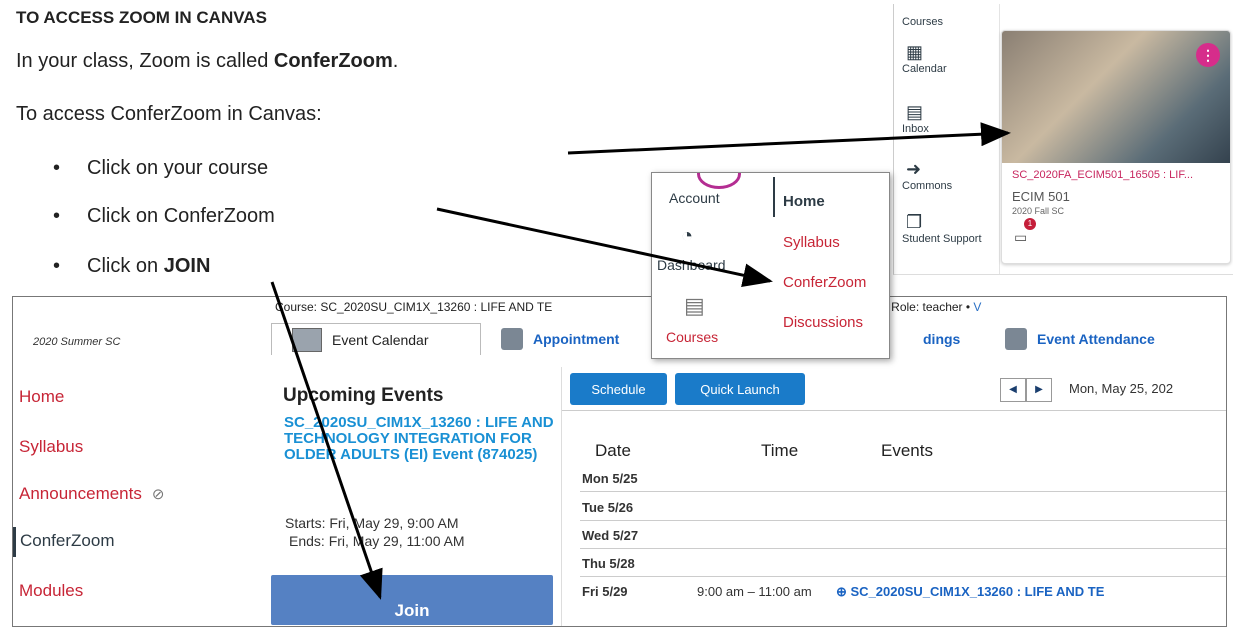 This screenshot has width=1233, height=629. What do you see at coordinates (1020, 237) in the screenshot?
I see `announcements-icon: ▭` at bounding box center [1020, 237].